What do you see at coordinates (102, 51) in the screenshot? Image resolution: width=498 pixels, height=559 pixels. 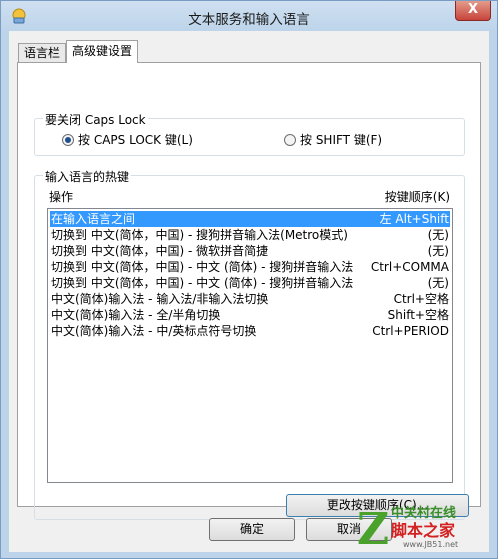 I see `tab-advanced-key-settings: 高级键设置` at bounding box center [102, 51].